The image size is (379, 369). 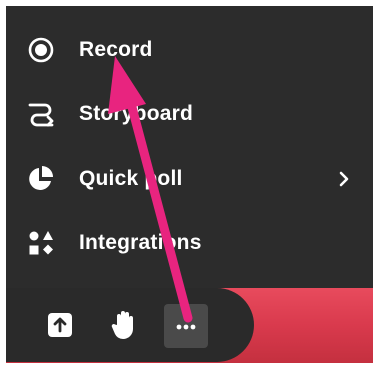 I want to click on menu-item-record: Record, so click(x=189, y=50).